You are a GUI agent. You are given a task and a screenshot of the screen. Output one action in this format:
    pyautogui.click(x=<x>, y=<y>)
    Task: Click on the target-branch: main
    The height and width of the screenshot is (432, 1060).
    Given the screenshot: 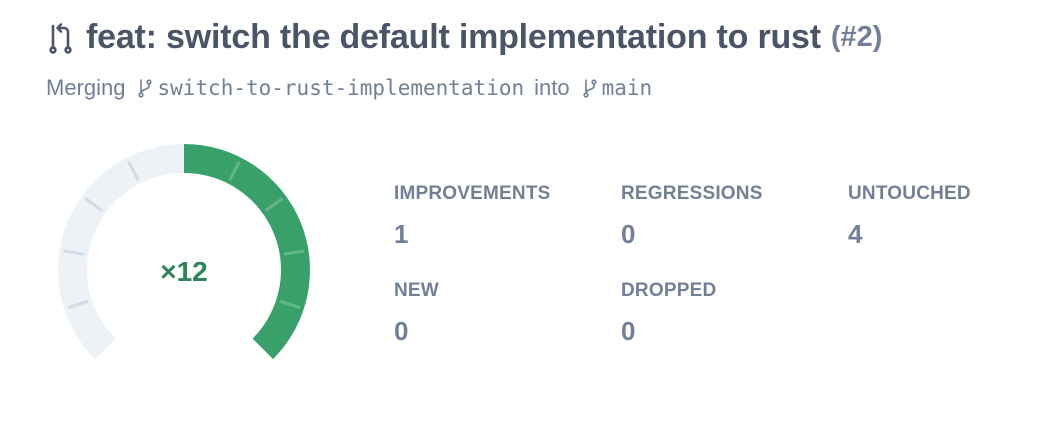 What is the action you would take?
    pyautogui.click(x=627, y=88)
    